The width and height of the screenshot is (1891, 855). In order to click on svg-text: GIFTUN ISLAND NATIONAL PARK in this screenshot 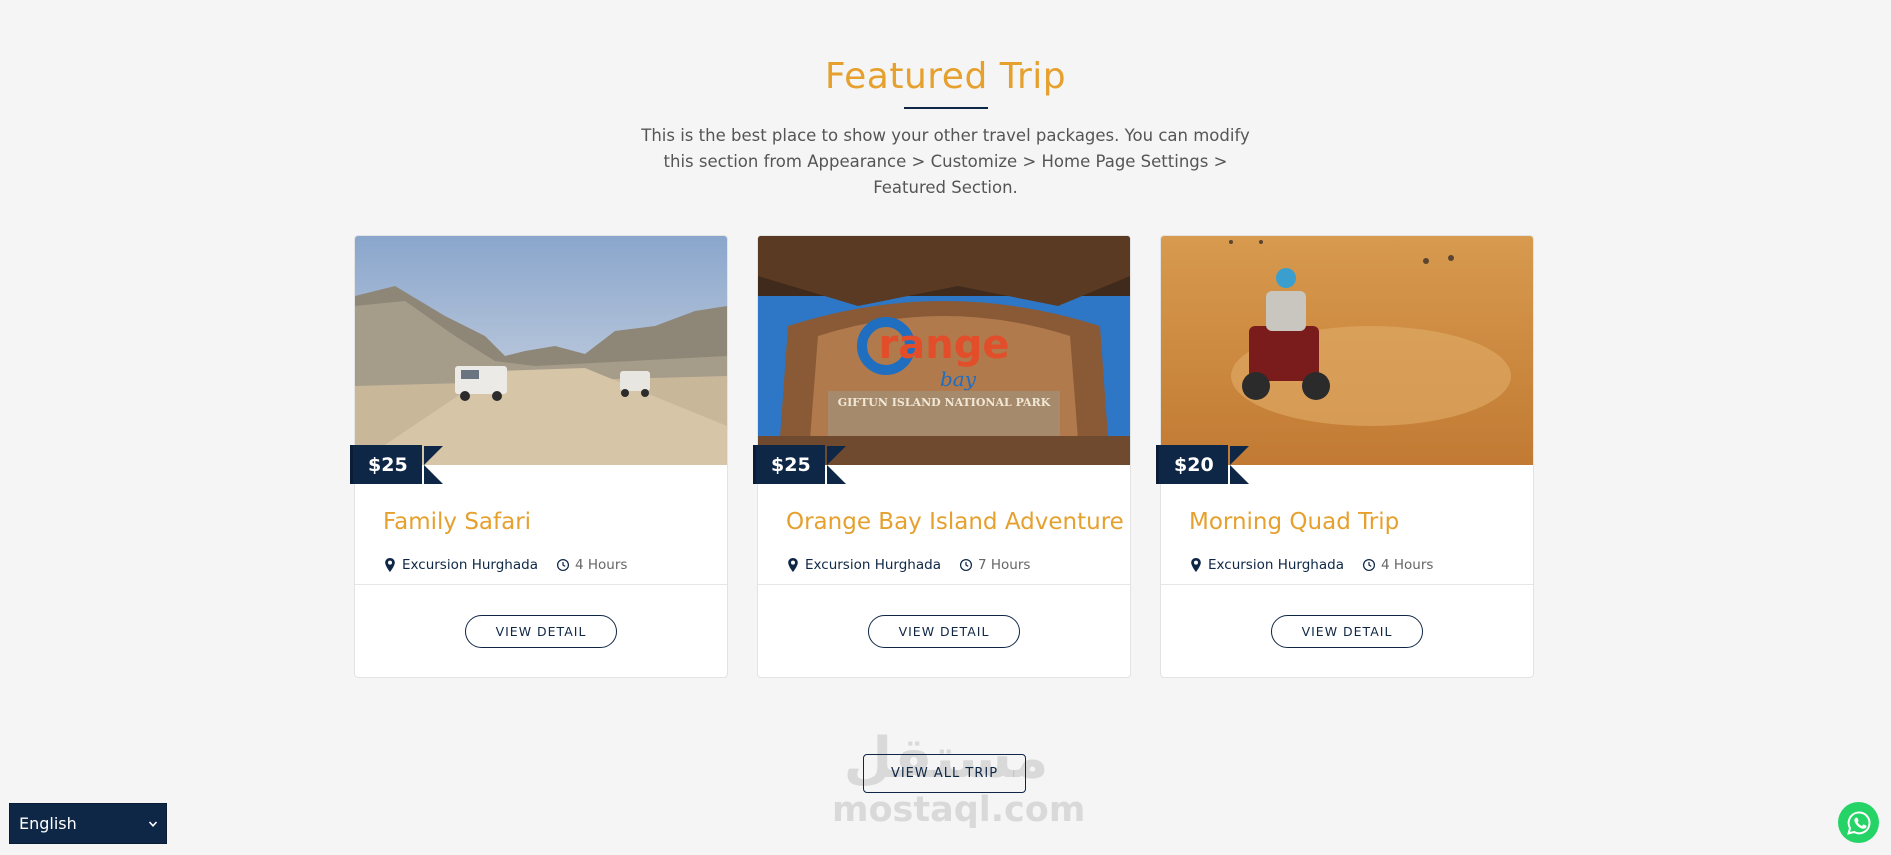, I will do `click(944, 402)`.